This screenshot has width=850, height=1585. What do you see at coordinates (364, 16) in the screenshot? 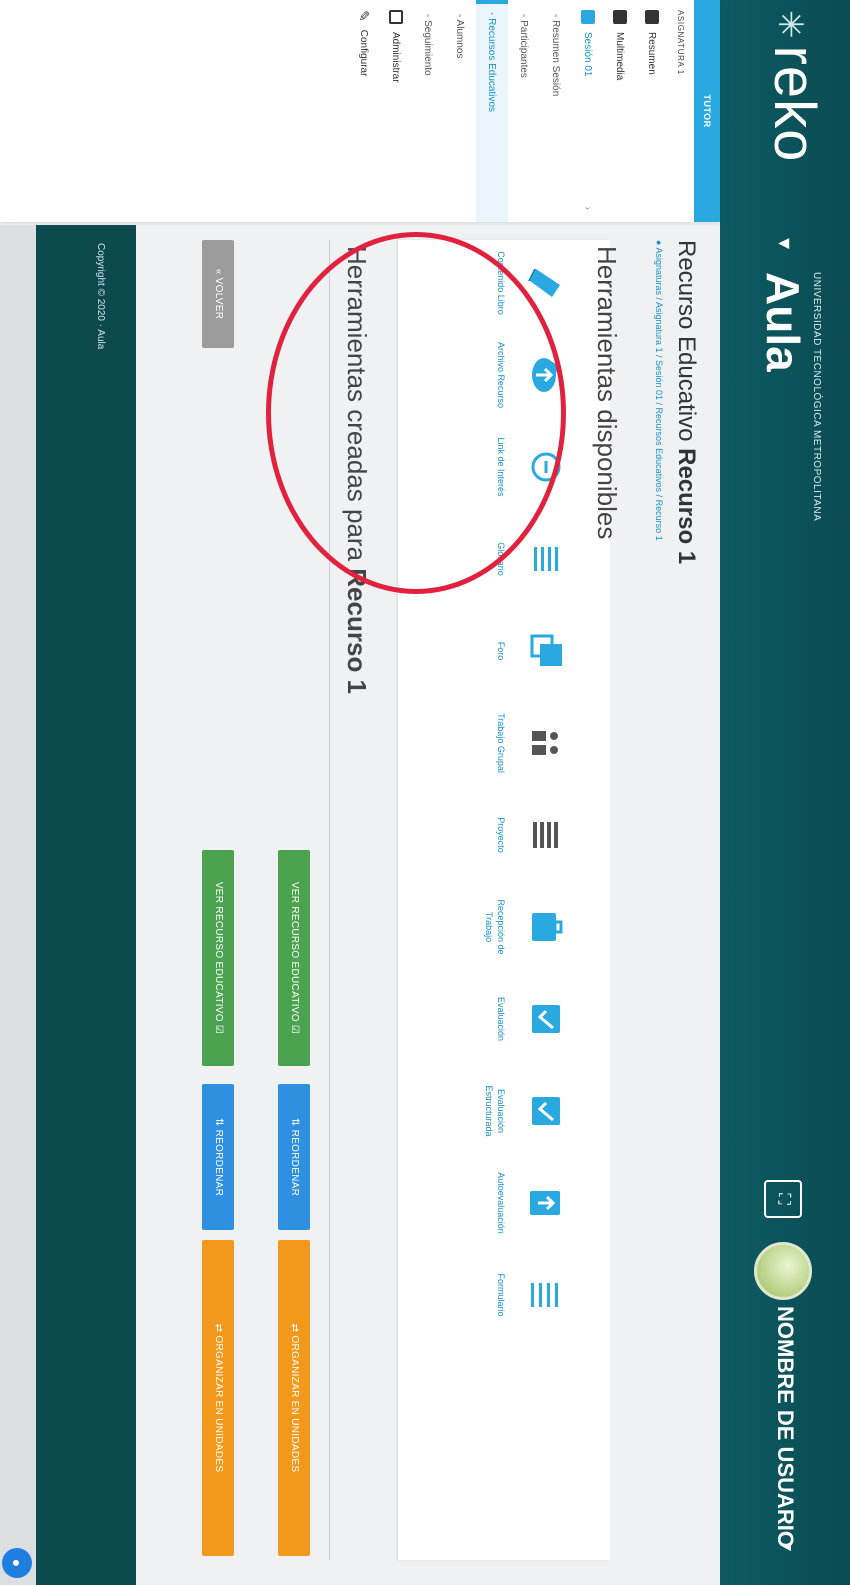
I see `wrench-icon: ✎` at bounding box center [364, 16].